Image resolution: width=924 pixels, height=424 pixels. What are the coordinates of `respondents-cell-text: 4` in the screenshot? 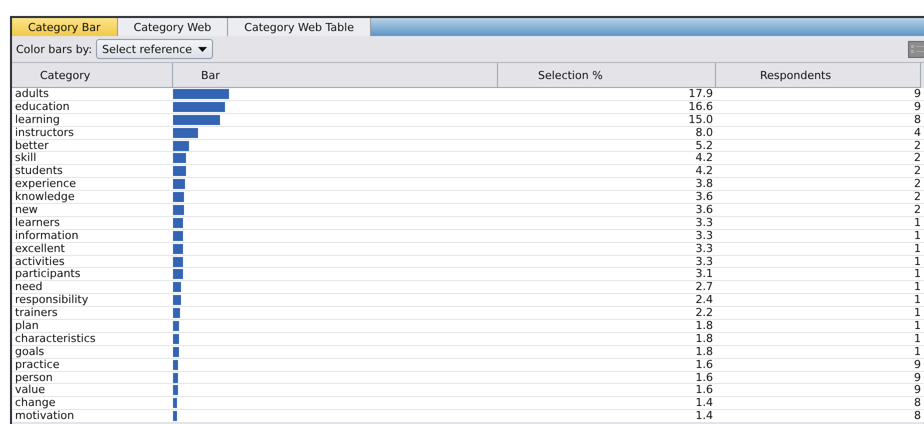 It's located at (917, 132).